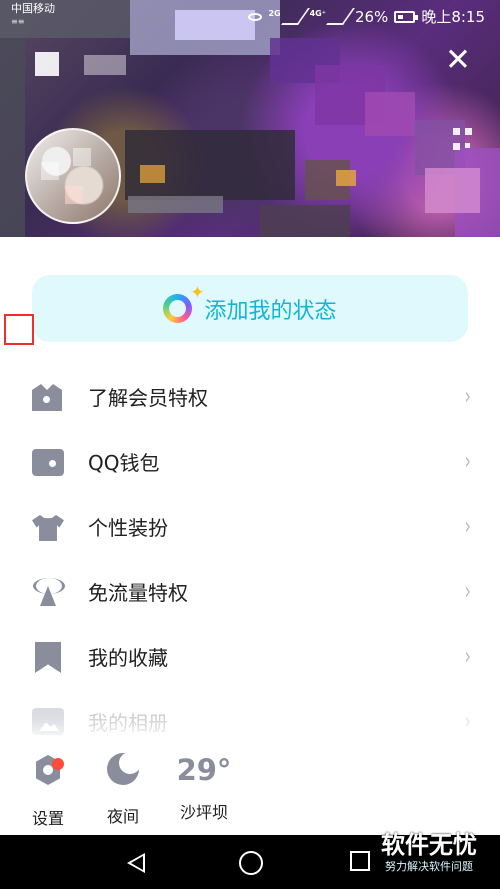  I want to click on watermark-subtitle: 努力解决软件问题, so click(429, 866).